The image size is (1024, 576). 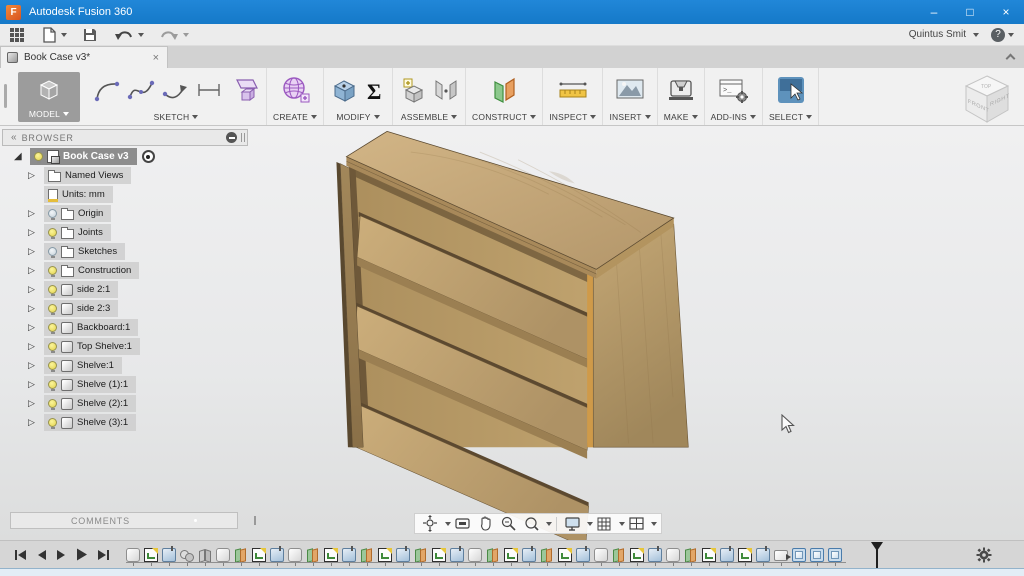 What do you see at coordinates (84, 57) in the screenshot?
I see `document-tab: Book Case v3* ×` at bounding box center [84, 57].